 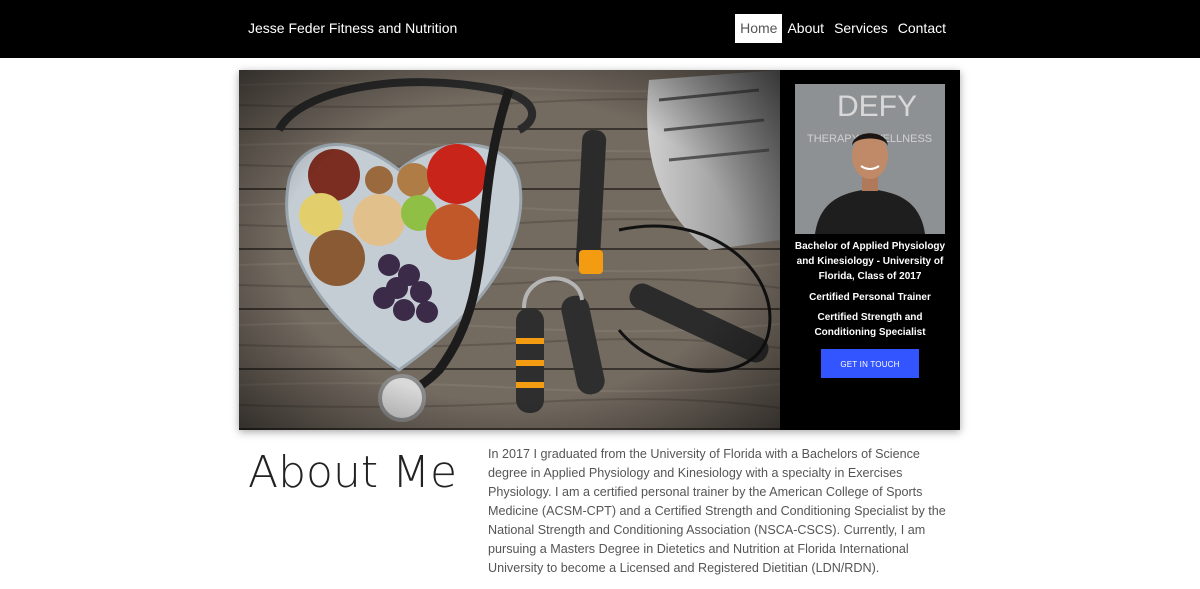 What do you see at coordinates (861, 28) in the screenshot?
I see `nav-item-services: Services` at bounding box center [861, 28].